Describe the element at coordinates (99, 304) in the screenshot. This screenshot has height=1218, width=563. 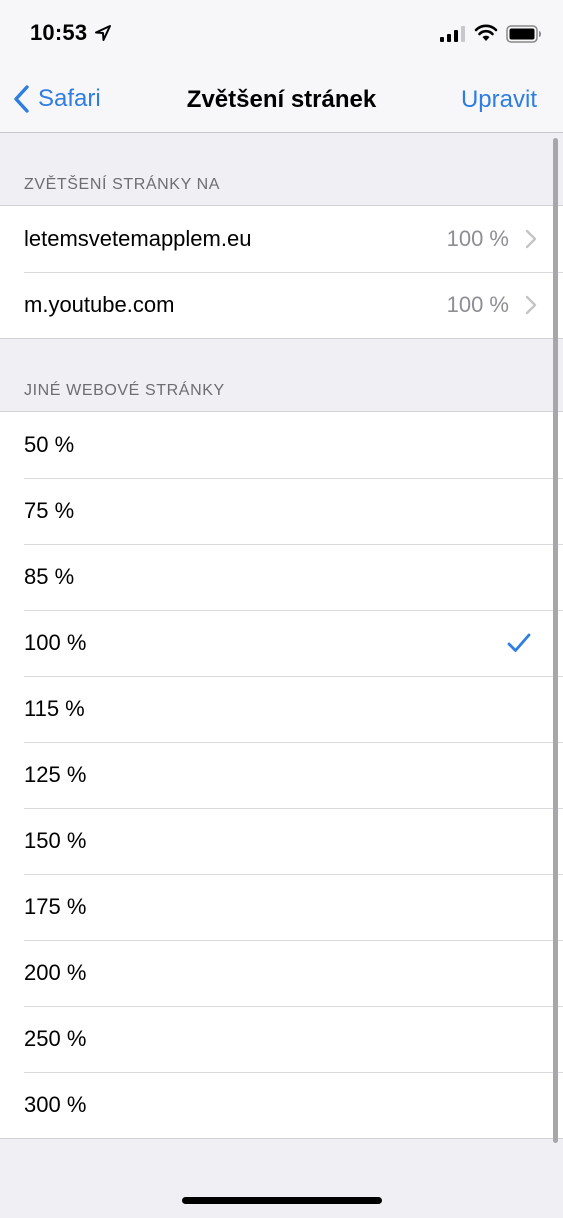
I see `site-name: m.youtube.com` at that location.